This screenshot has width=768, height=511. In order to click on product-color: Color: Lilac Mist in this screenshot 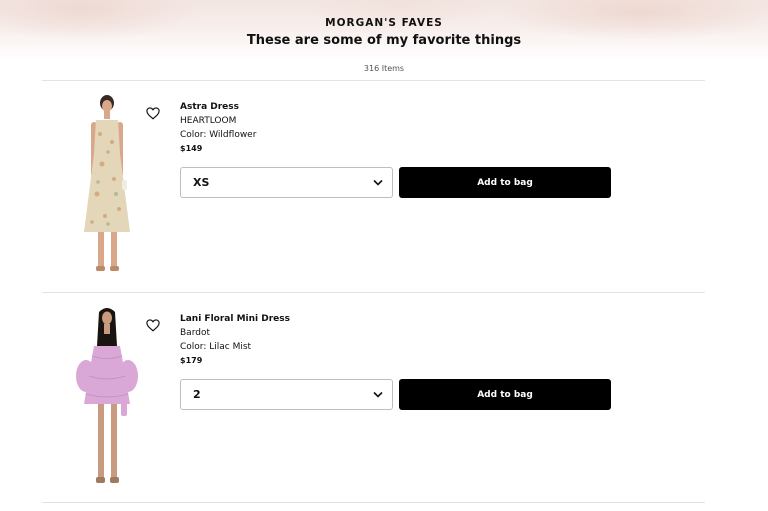, I will do `click(216, 347)`.